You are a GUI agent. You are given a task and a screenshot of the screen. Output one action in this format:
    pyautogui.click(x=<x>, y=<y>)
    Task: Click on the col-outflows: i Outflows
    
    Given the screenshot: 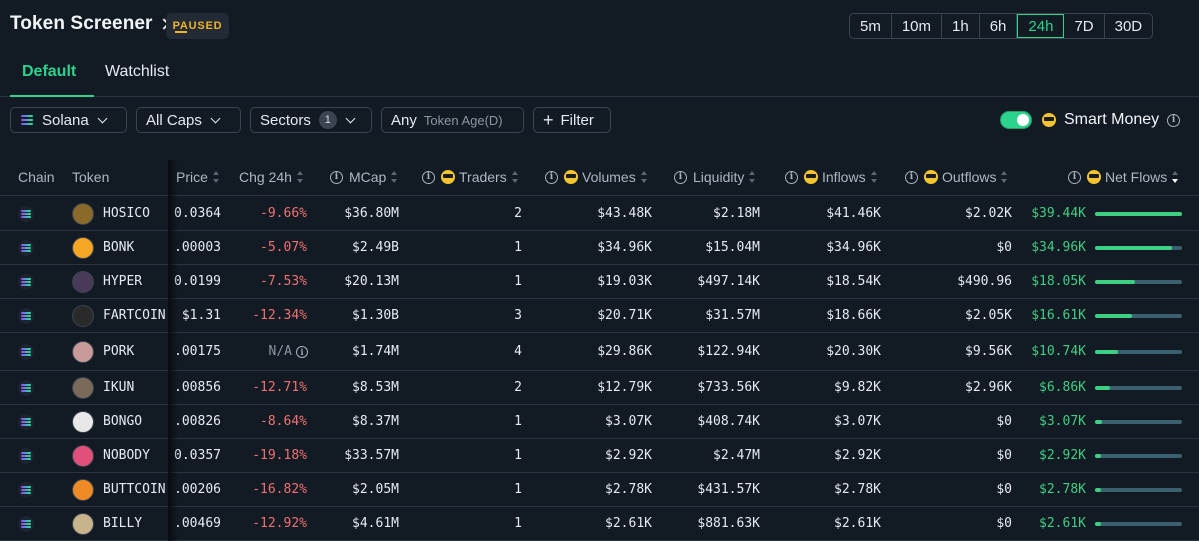 What is the action you would take?
    pyautogui.click(x=956, y=177)
    